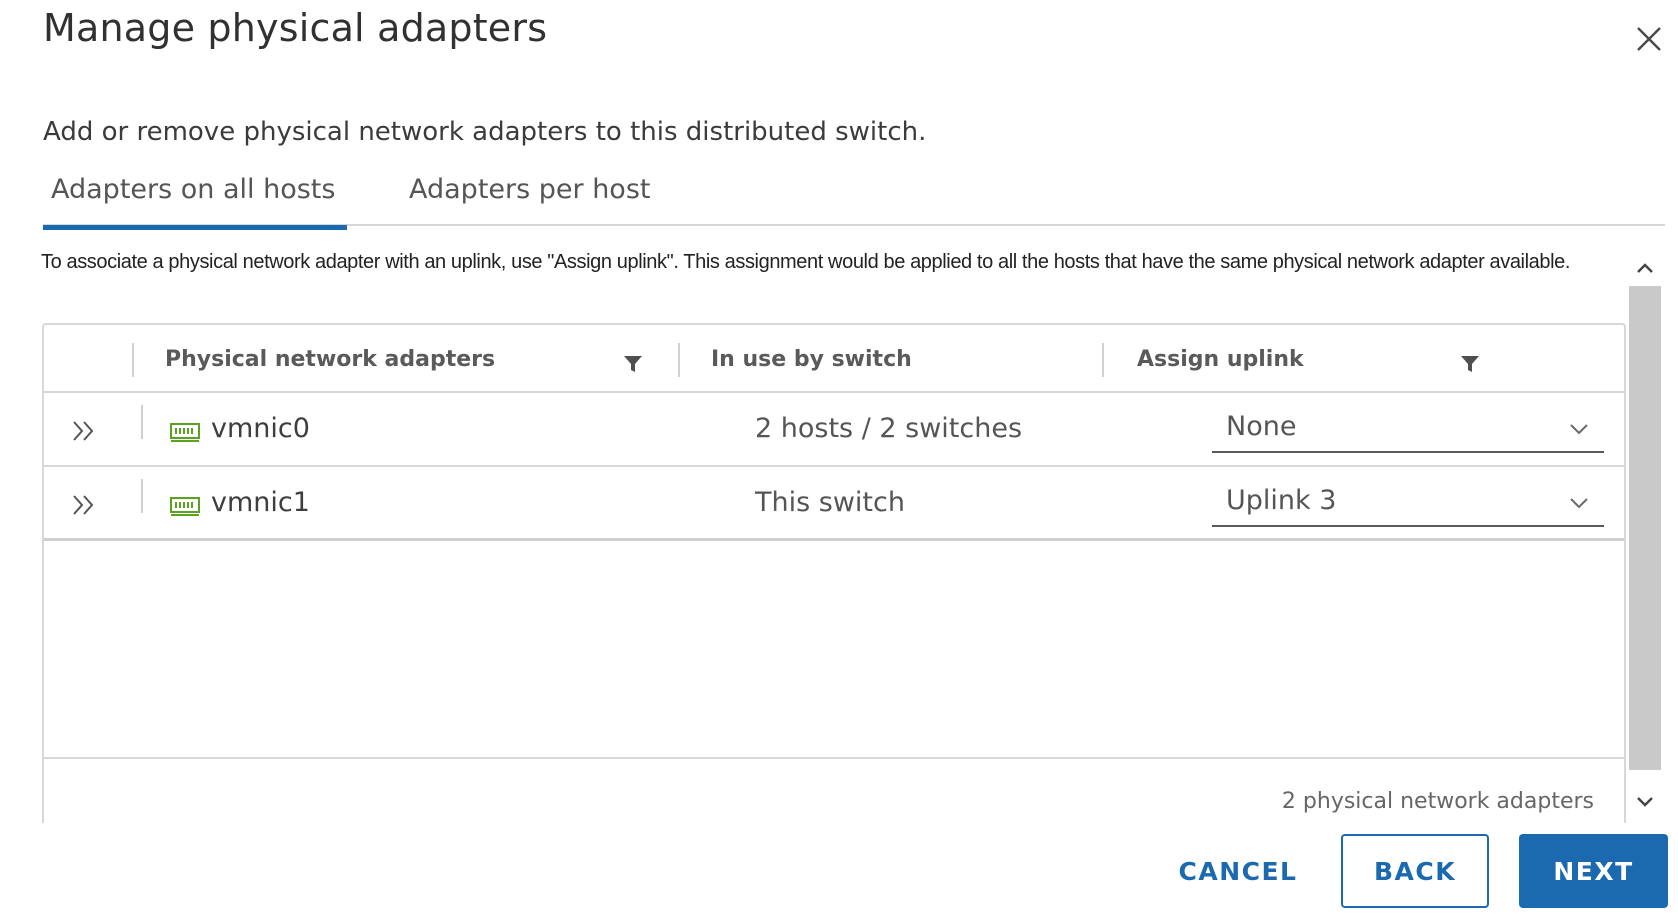 The image size is (1678, 922). What do you see at coordinates (830, 502) in the screenshot?
I see `in-use-by-switch: This switch` at bounding box center [830, 502].